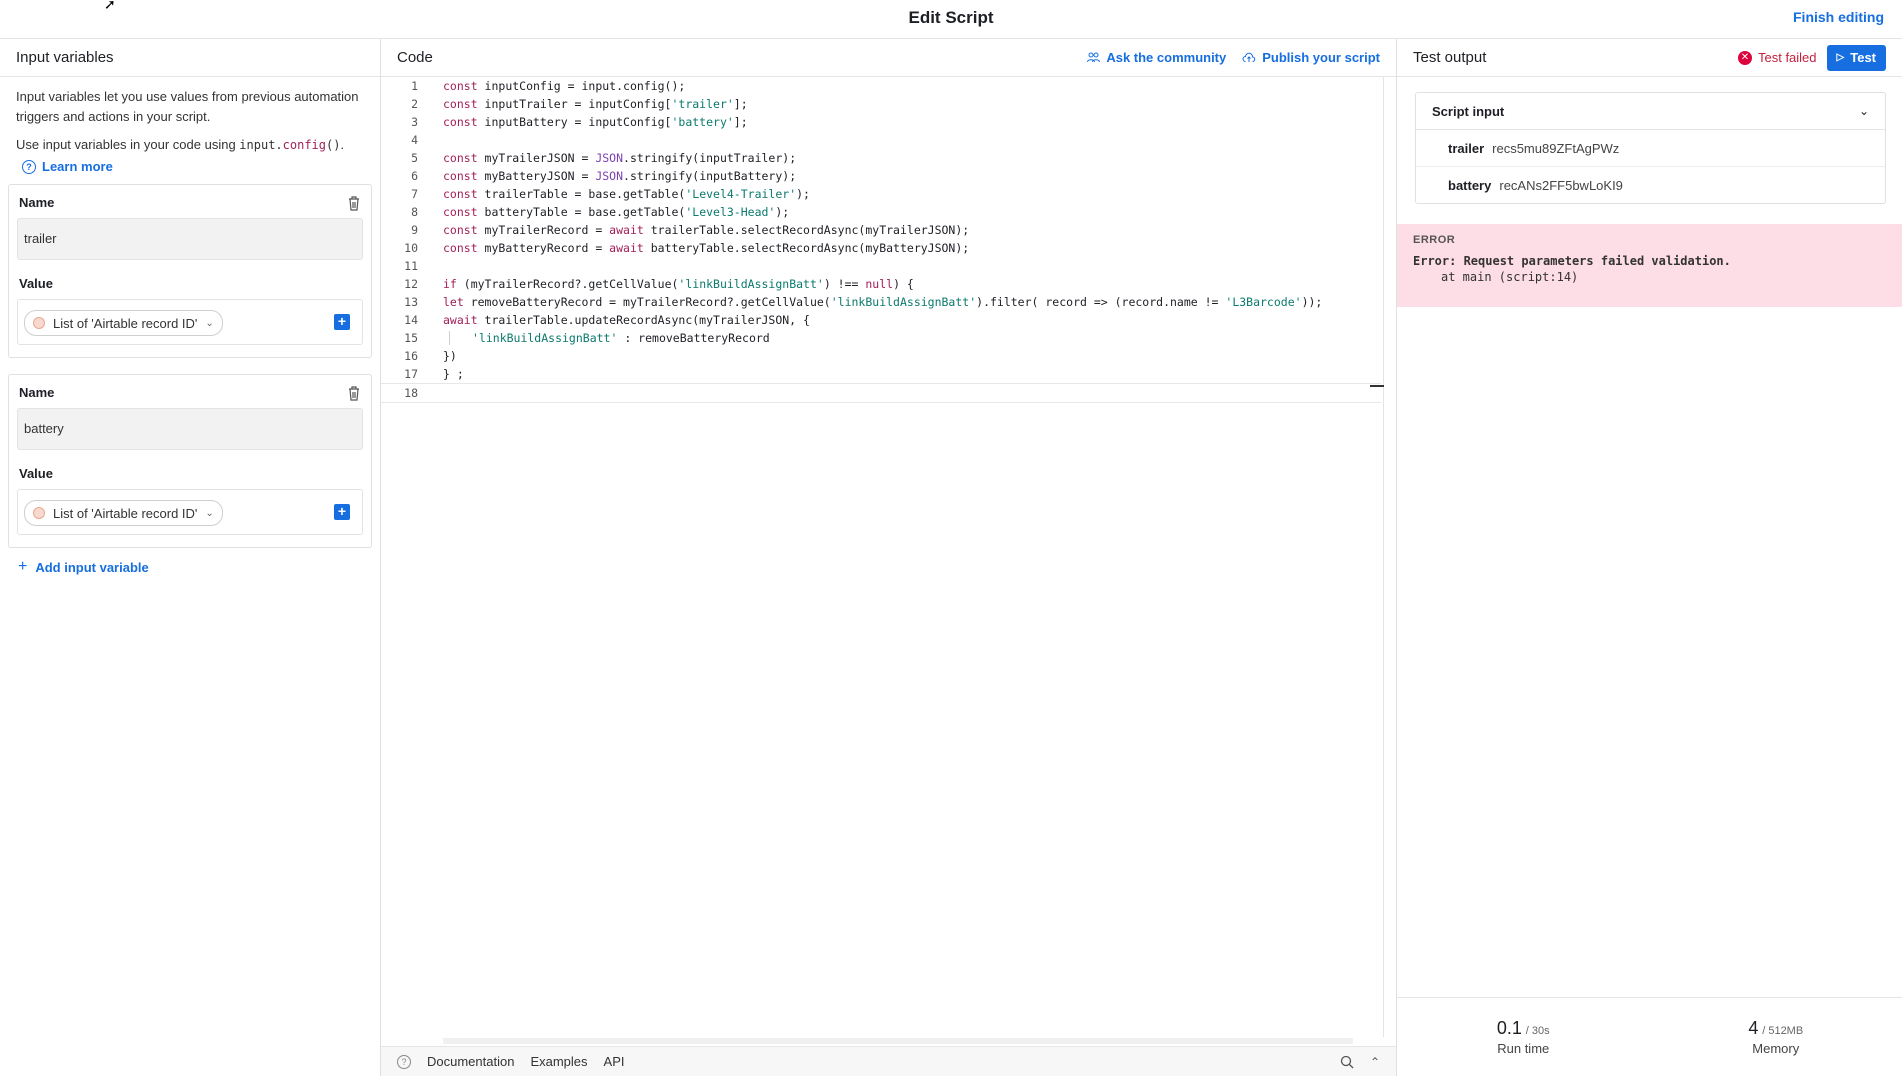 The image size is (1902, 1076). What do you see at coordinates (578, 122) in the screenshot?
I see `code-token: inputBattery = inputConfig[` at bounding box center [578, 122].